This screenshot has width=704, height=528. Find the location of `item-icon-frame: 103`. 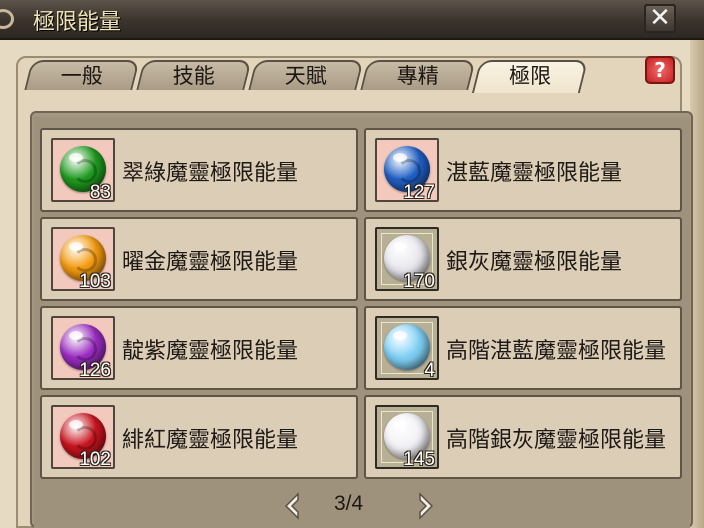

item-icon-frame: 103 is located at coordinates (83, 259).